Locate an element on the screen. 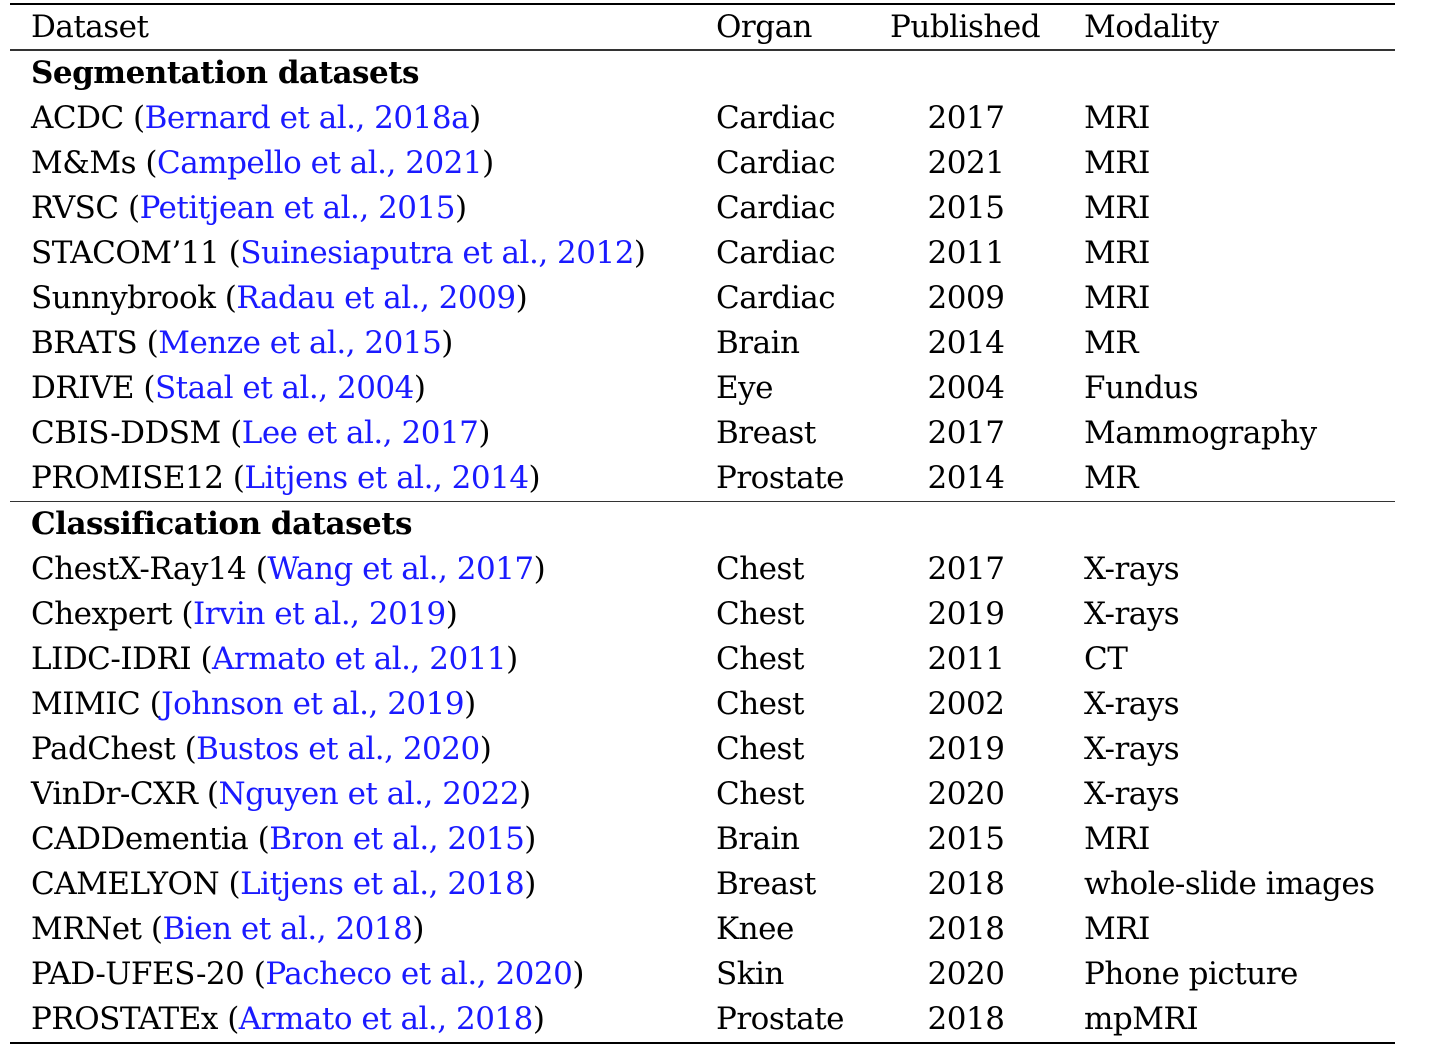 The height and width of the screenshot is (1053, 1437). dataset-name: PROSTATEx is located at coordinates (124, 1019).